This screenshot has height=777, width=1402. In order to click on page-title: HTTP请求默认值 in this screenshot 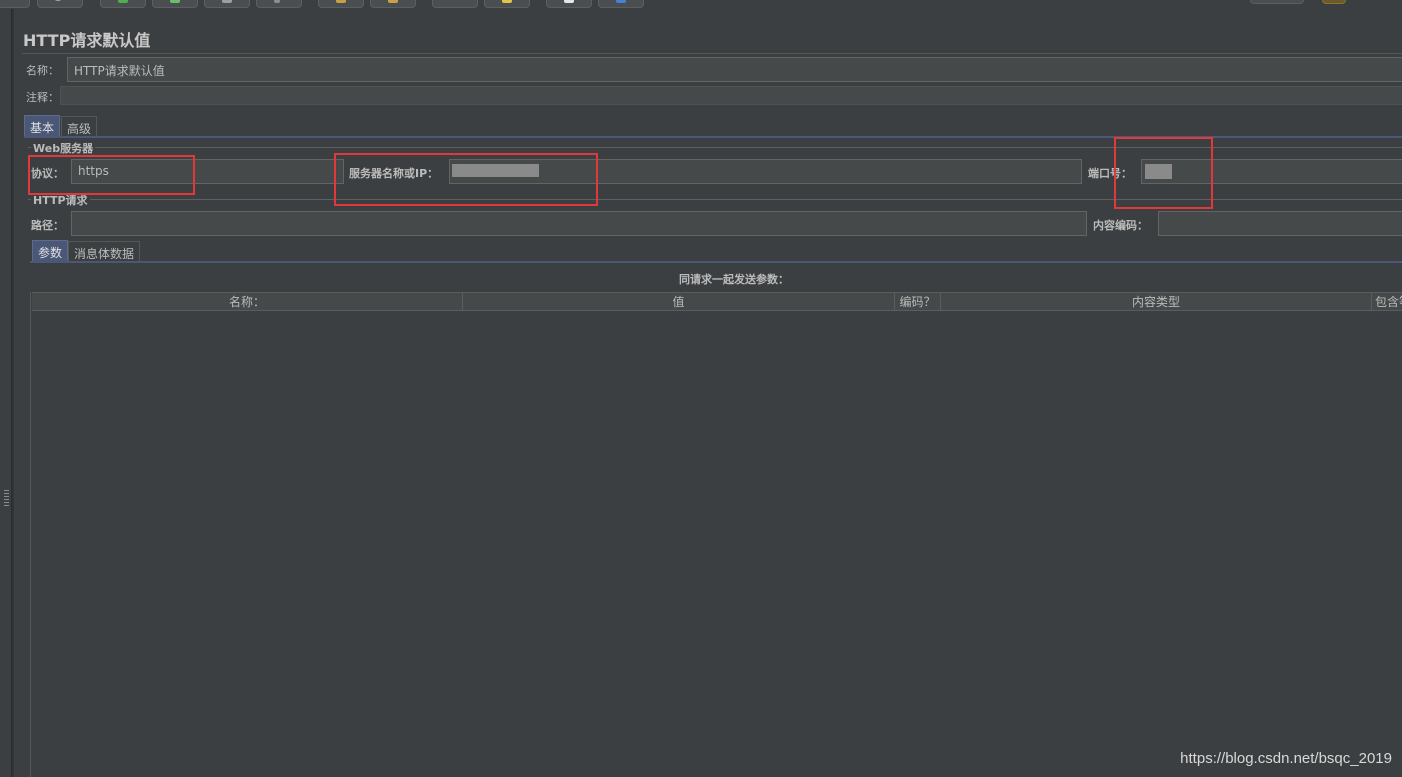, I will do `click(87, 40)`.